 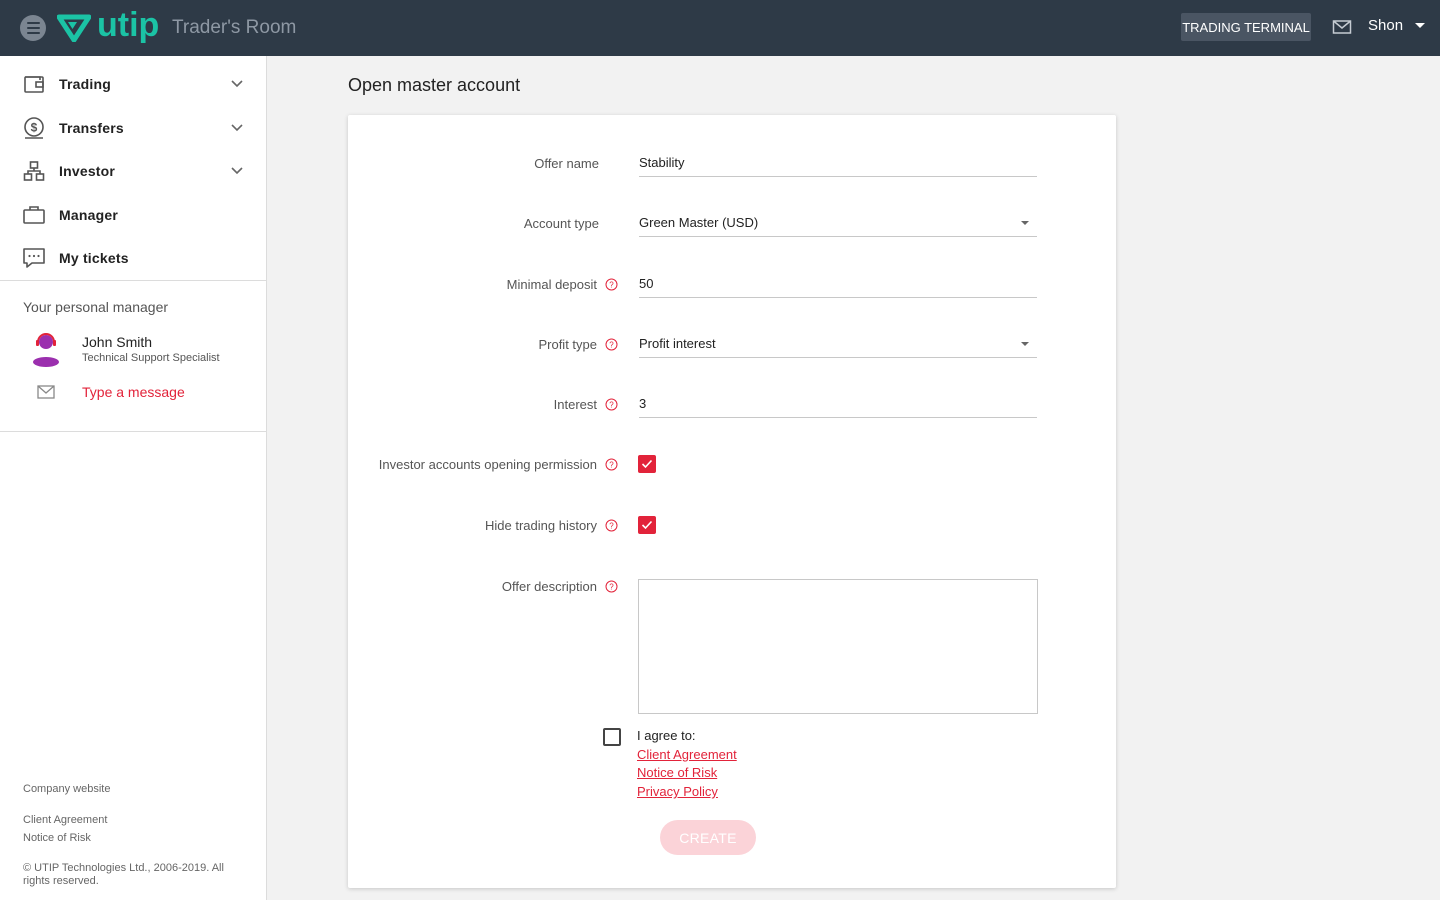 I want to click on mail-icon, so click(x=1342, y=27).